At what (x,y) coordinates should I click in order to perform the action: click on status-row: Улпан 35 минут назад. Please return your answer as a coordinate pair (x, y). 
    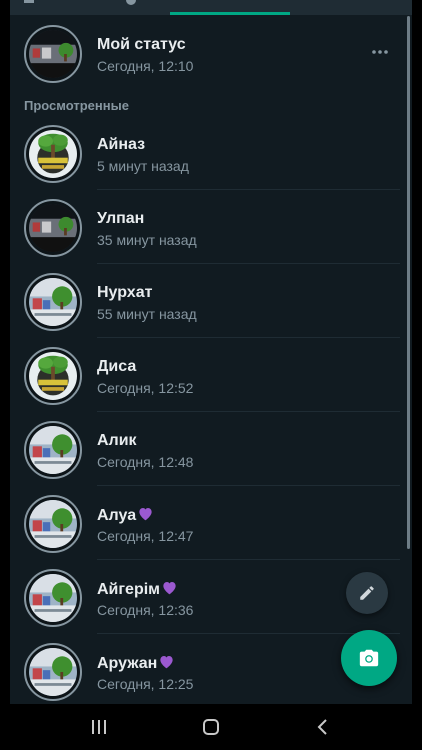
    Looking at the image, I should click on (211, 227).